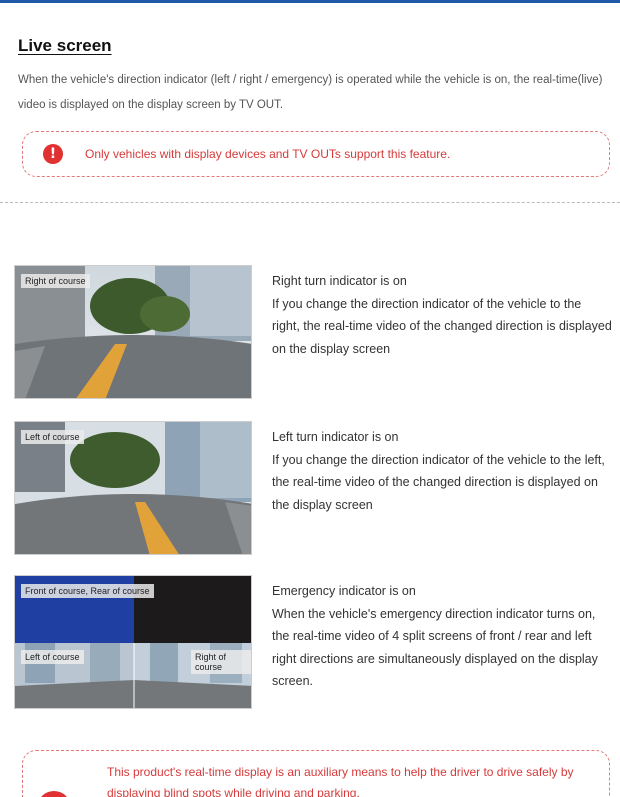 The width and height of the screenshot is (620, 797). Describe the element at coordinates (52, 657) in the screenshot. I see `image-caption-left: Left of course` at that location.